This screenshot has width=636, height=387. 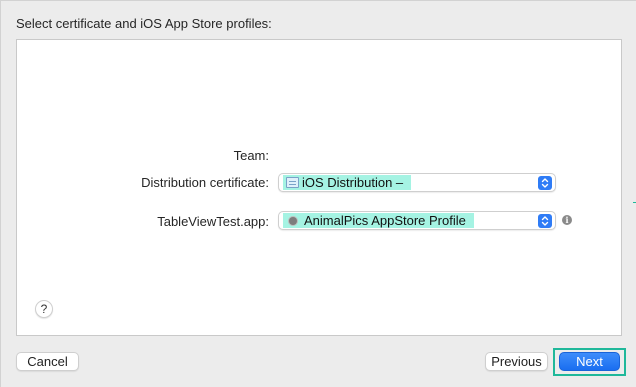 I want to click on distribution-certificate-popup: iOS Distribution –, so click(x=417, y=182).